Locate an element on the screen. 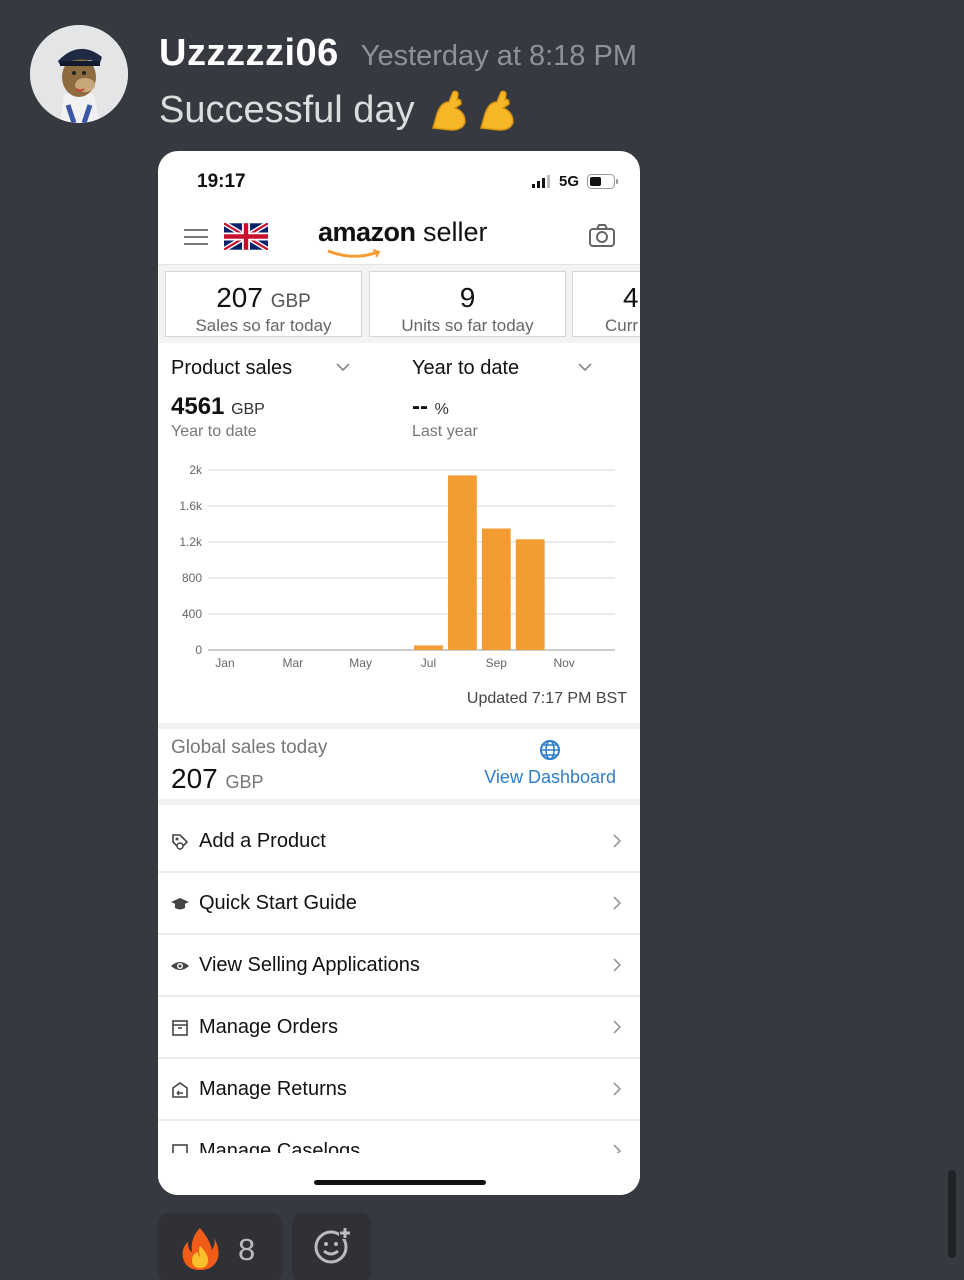  third-card-value: 4 is located at coordinates (631, 297).